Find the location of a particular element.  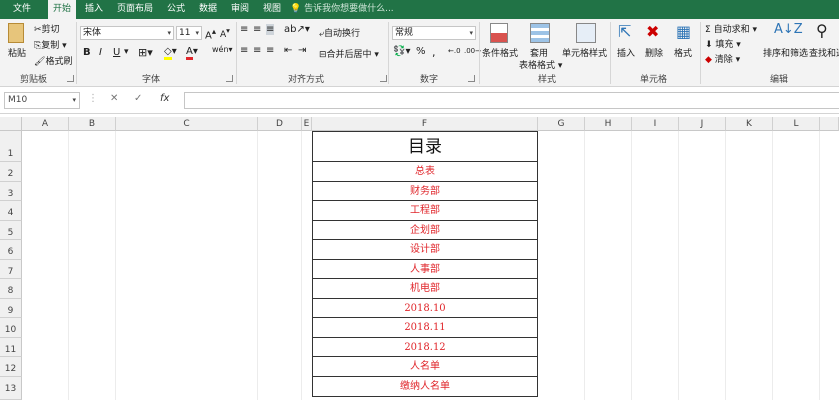

increase-decimal-icon: ←.0 is located at coordinates (454, 51).